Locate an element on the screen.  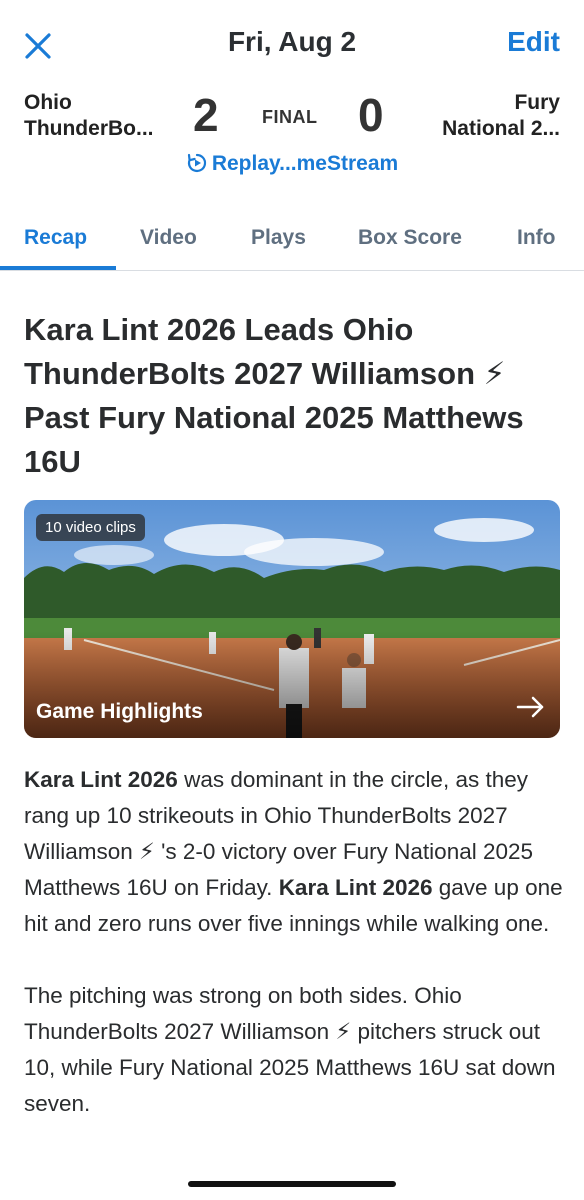
tab-recap: Recap is located at coordinates (55, 238).